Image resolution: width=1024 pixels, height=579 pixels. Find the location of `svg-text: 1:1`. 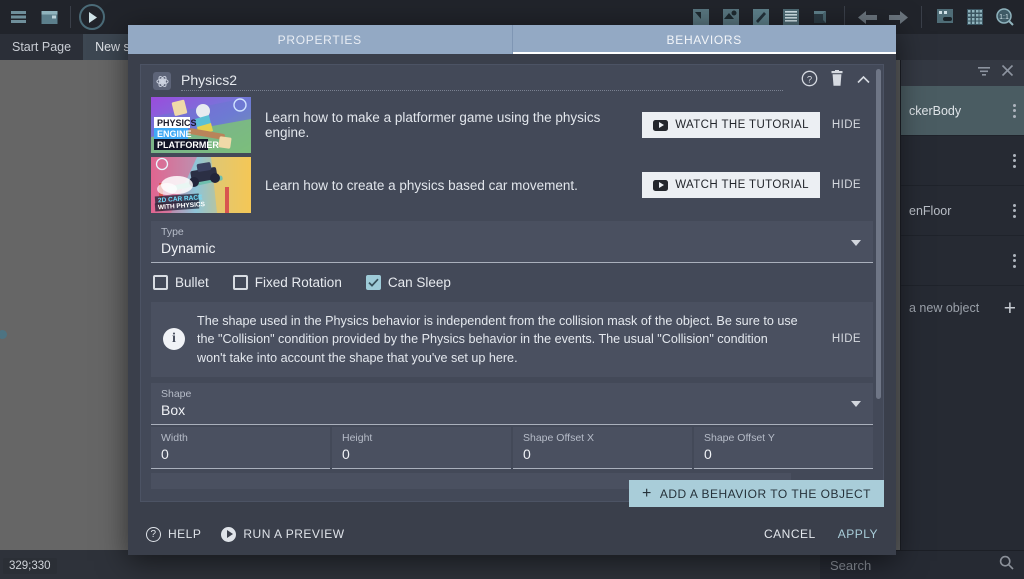

svg-text: 1:1 is located at coordinates (1004, 17).